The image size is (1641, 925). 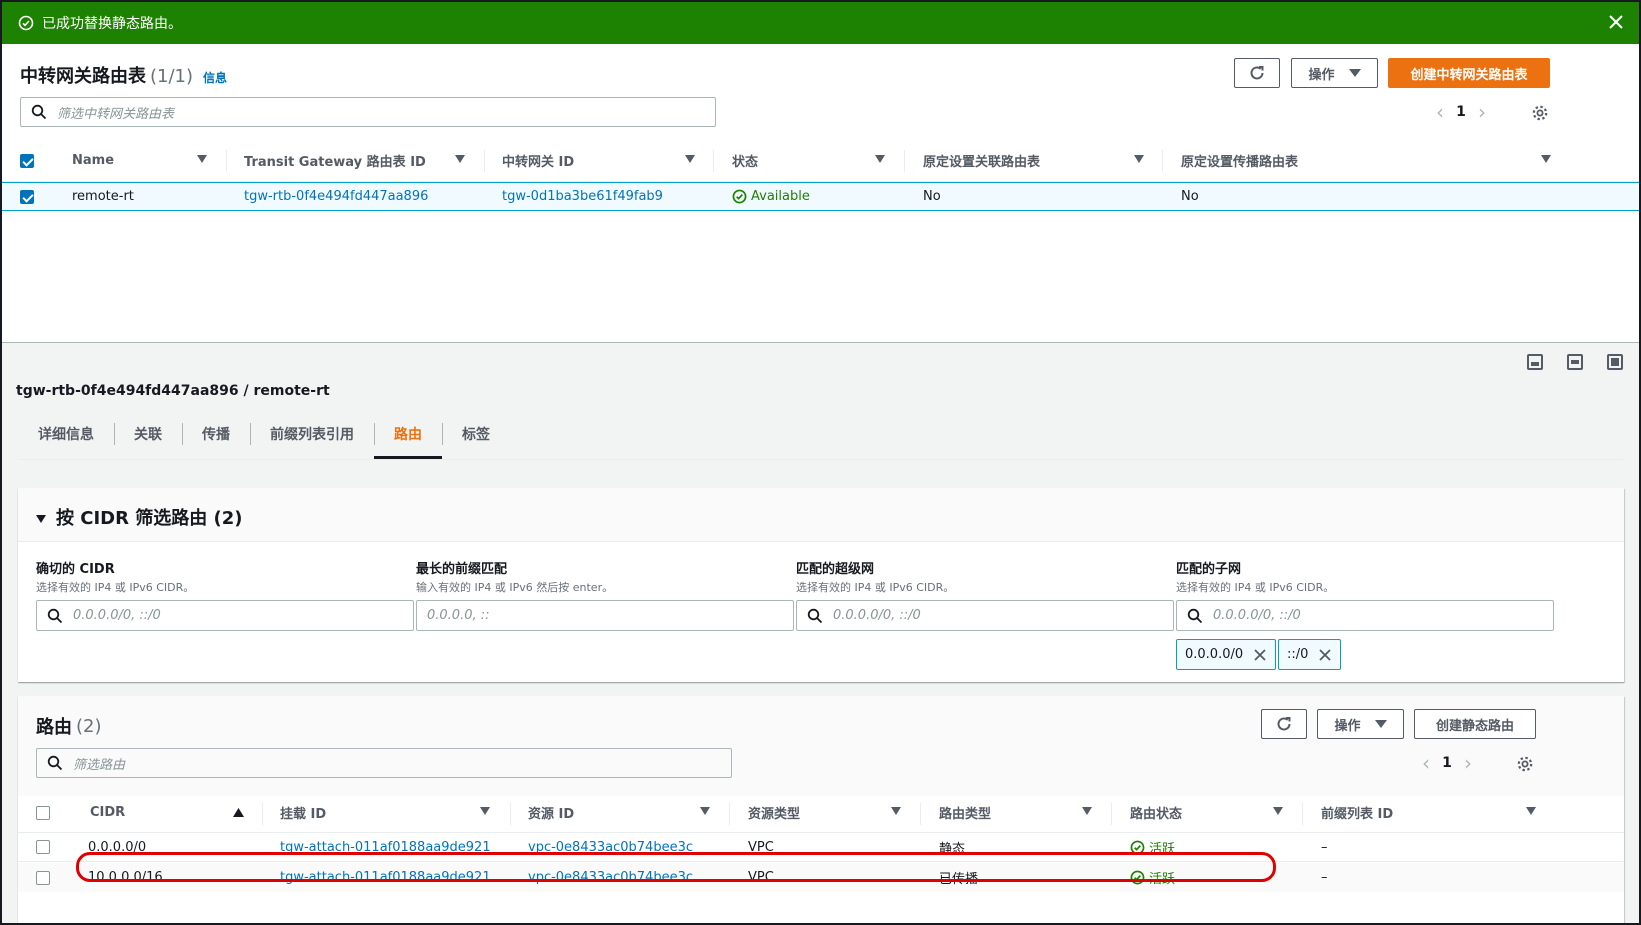 What do you see at coordinates (551, 812) in the screenshot?
I see `col-resource-id: 资源 ID` at bounding box center [551, 812].